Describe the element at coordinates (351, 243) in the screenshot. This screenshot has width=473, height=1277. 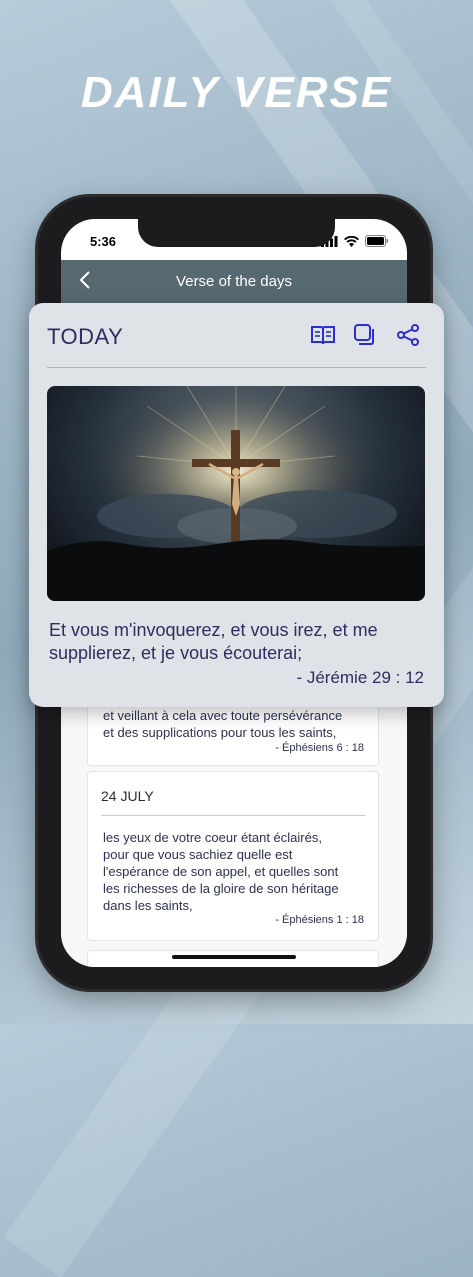
I see `wifi-icon` at that location.